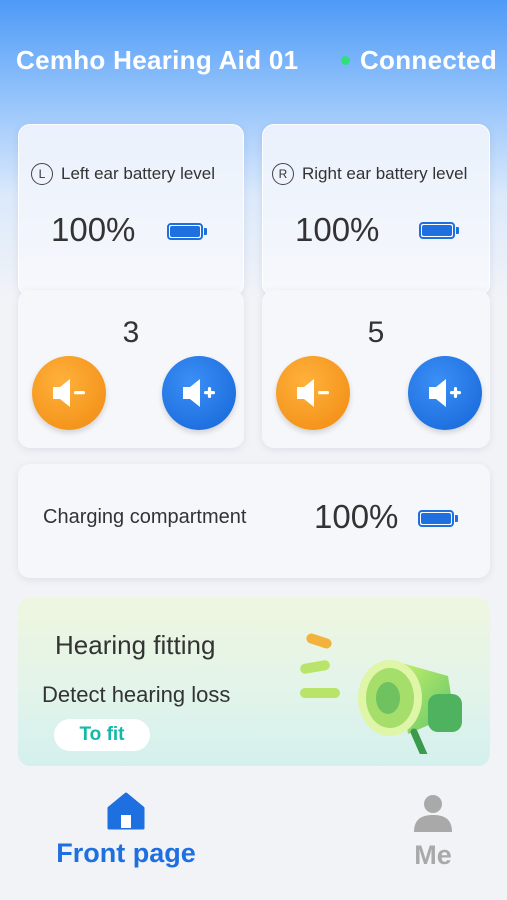 Image resolution: width=507 pixels, height=900 pixels. Describe the element at coordinates (93, 229) in the screenshot. I see `left-ear-battery-percent: 100%` at that location.